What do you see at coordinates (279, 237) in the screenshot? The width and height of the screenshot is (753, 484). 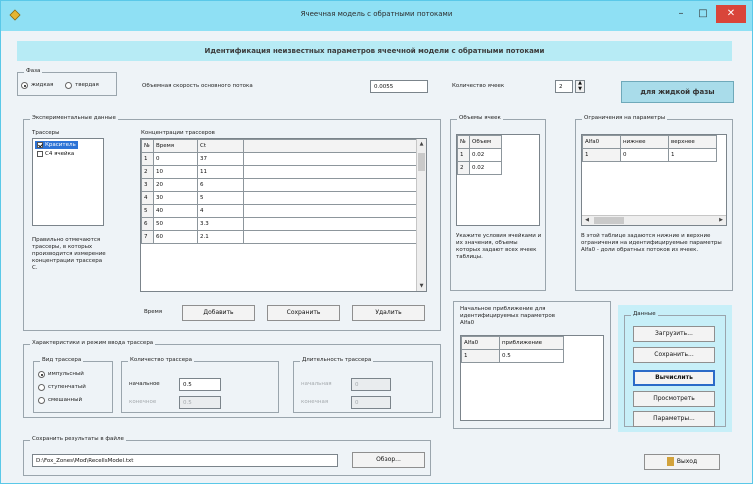 I see `table-row: 7 60 2.1` at bounding box center [279, 237].